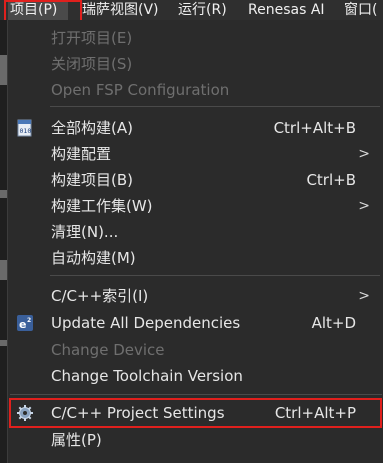 Image resolution: width=383 pixels, height=463 pixels. I want to click on menu-item-label: C/C++索引(I), so click(100, 296).